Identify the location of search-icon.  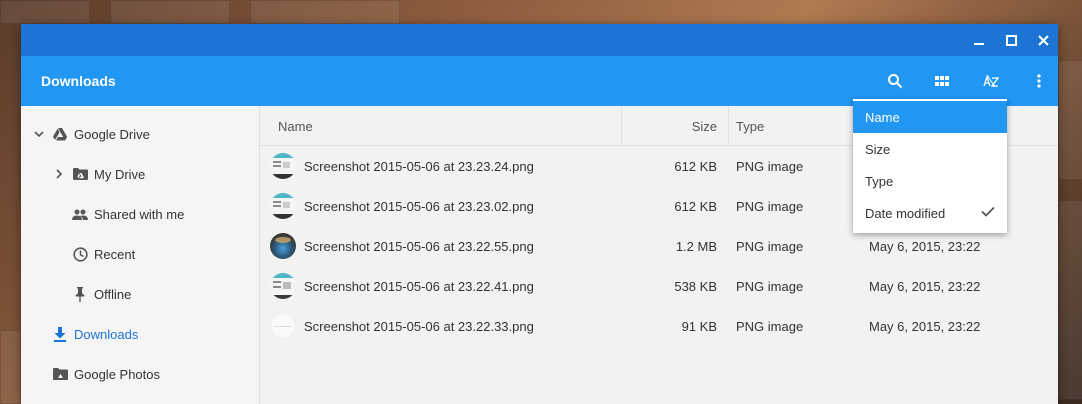
(895, 81).